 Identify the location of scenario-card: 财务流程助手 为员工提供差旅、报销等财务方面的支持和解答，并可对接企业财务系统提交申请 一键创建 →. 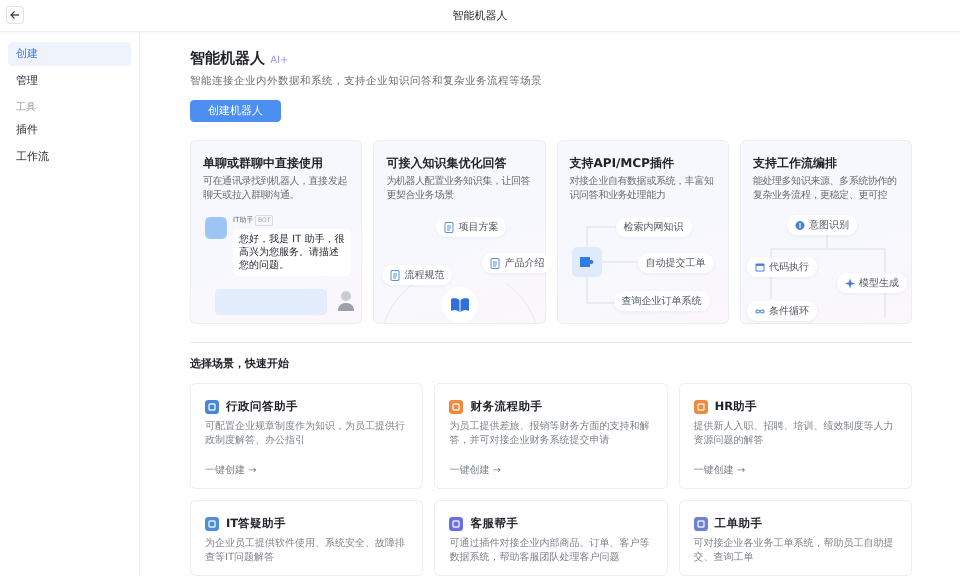
(551, 436).